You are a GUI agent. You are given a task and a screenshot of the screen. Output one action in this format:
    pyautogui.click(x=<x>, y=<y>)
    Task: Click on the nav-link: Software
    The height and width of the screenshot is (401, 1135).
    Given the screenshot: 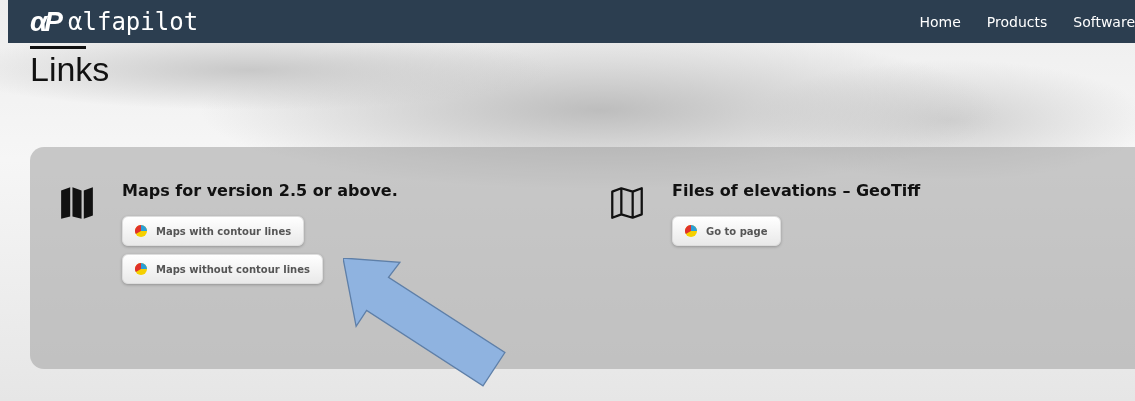 What is the action you would take?
    pyautogui.click(x=1104, y=21)
    